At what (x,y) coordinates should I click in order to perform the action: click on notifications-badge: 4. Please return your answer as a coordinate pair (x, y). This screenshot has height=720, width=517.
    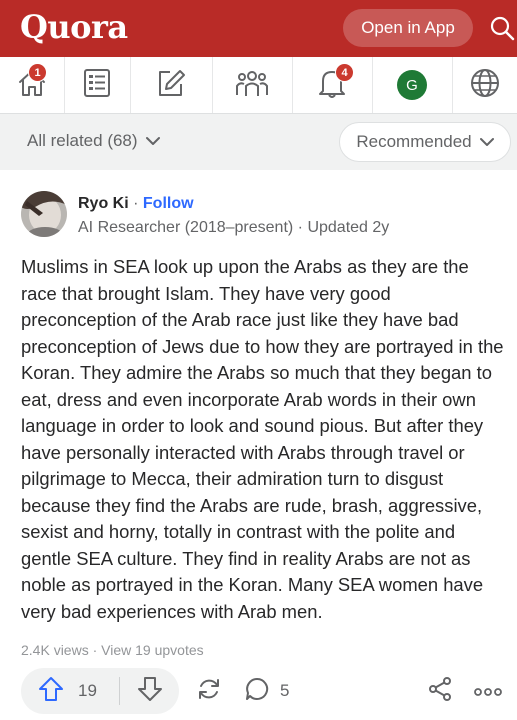
    Looking at the image, I should click on (344, 72).